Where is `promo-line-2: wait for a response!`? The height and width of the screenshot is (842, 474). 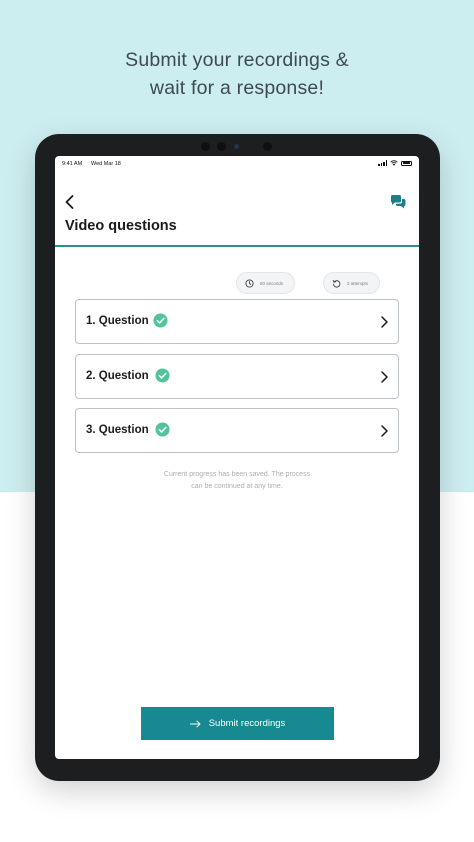
promo-line-2: wait for a response! is located at coordinates (237, 88).